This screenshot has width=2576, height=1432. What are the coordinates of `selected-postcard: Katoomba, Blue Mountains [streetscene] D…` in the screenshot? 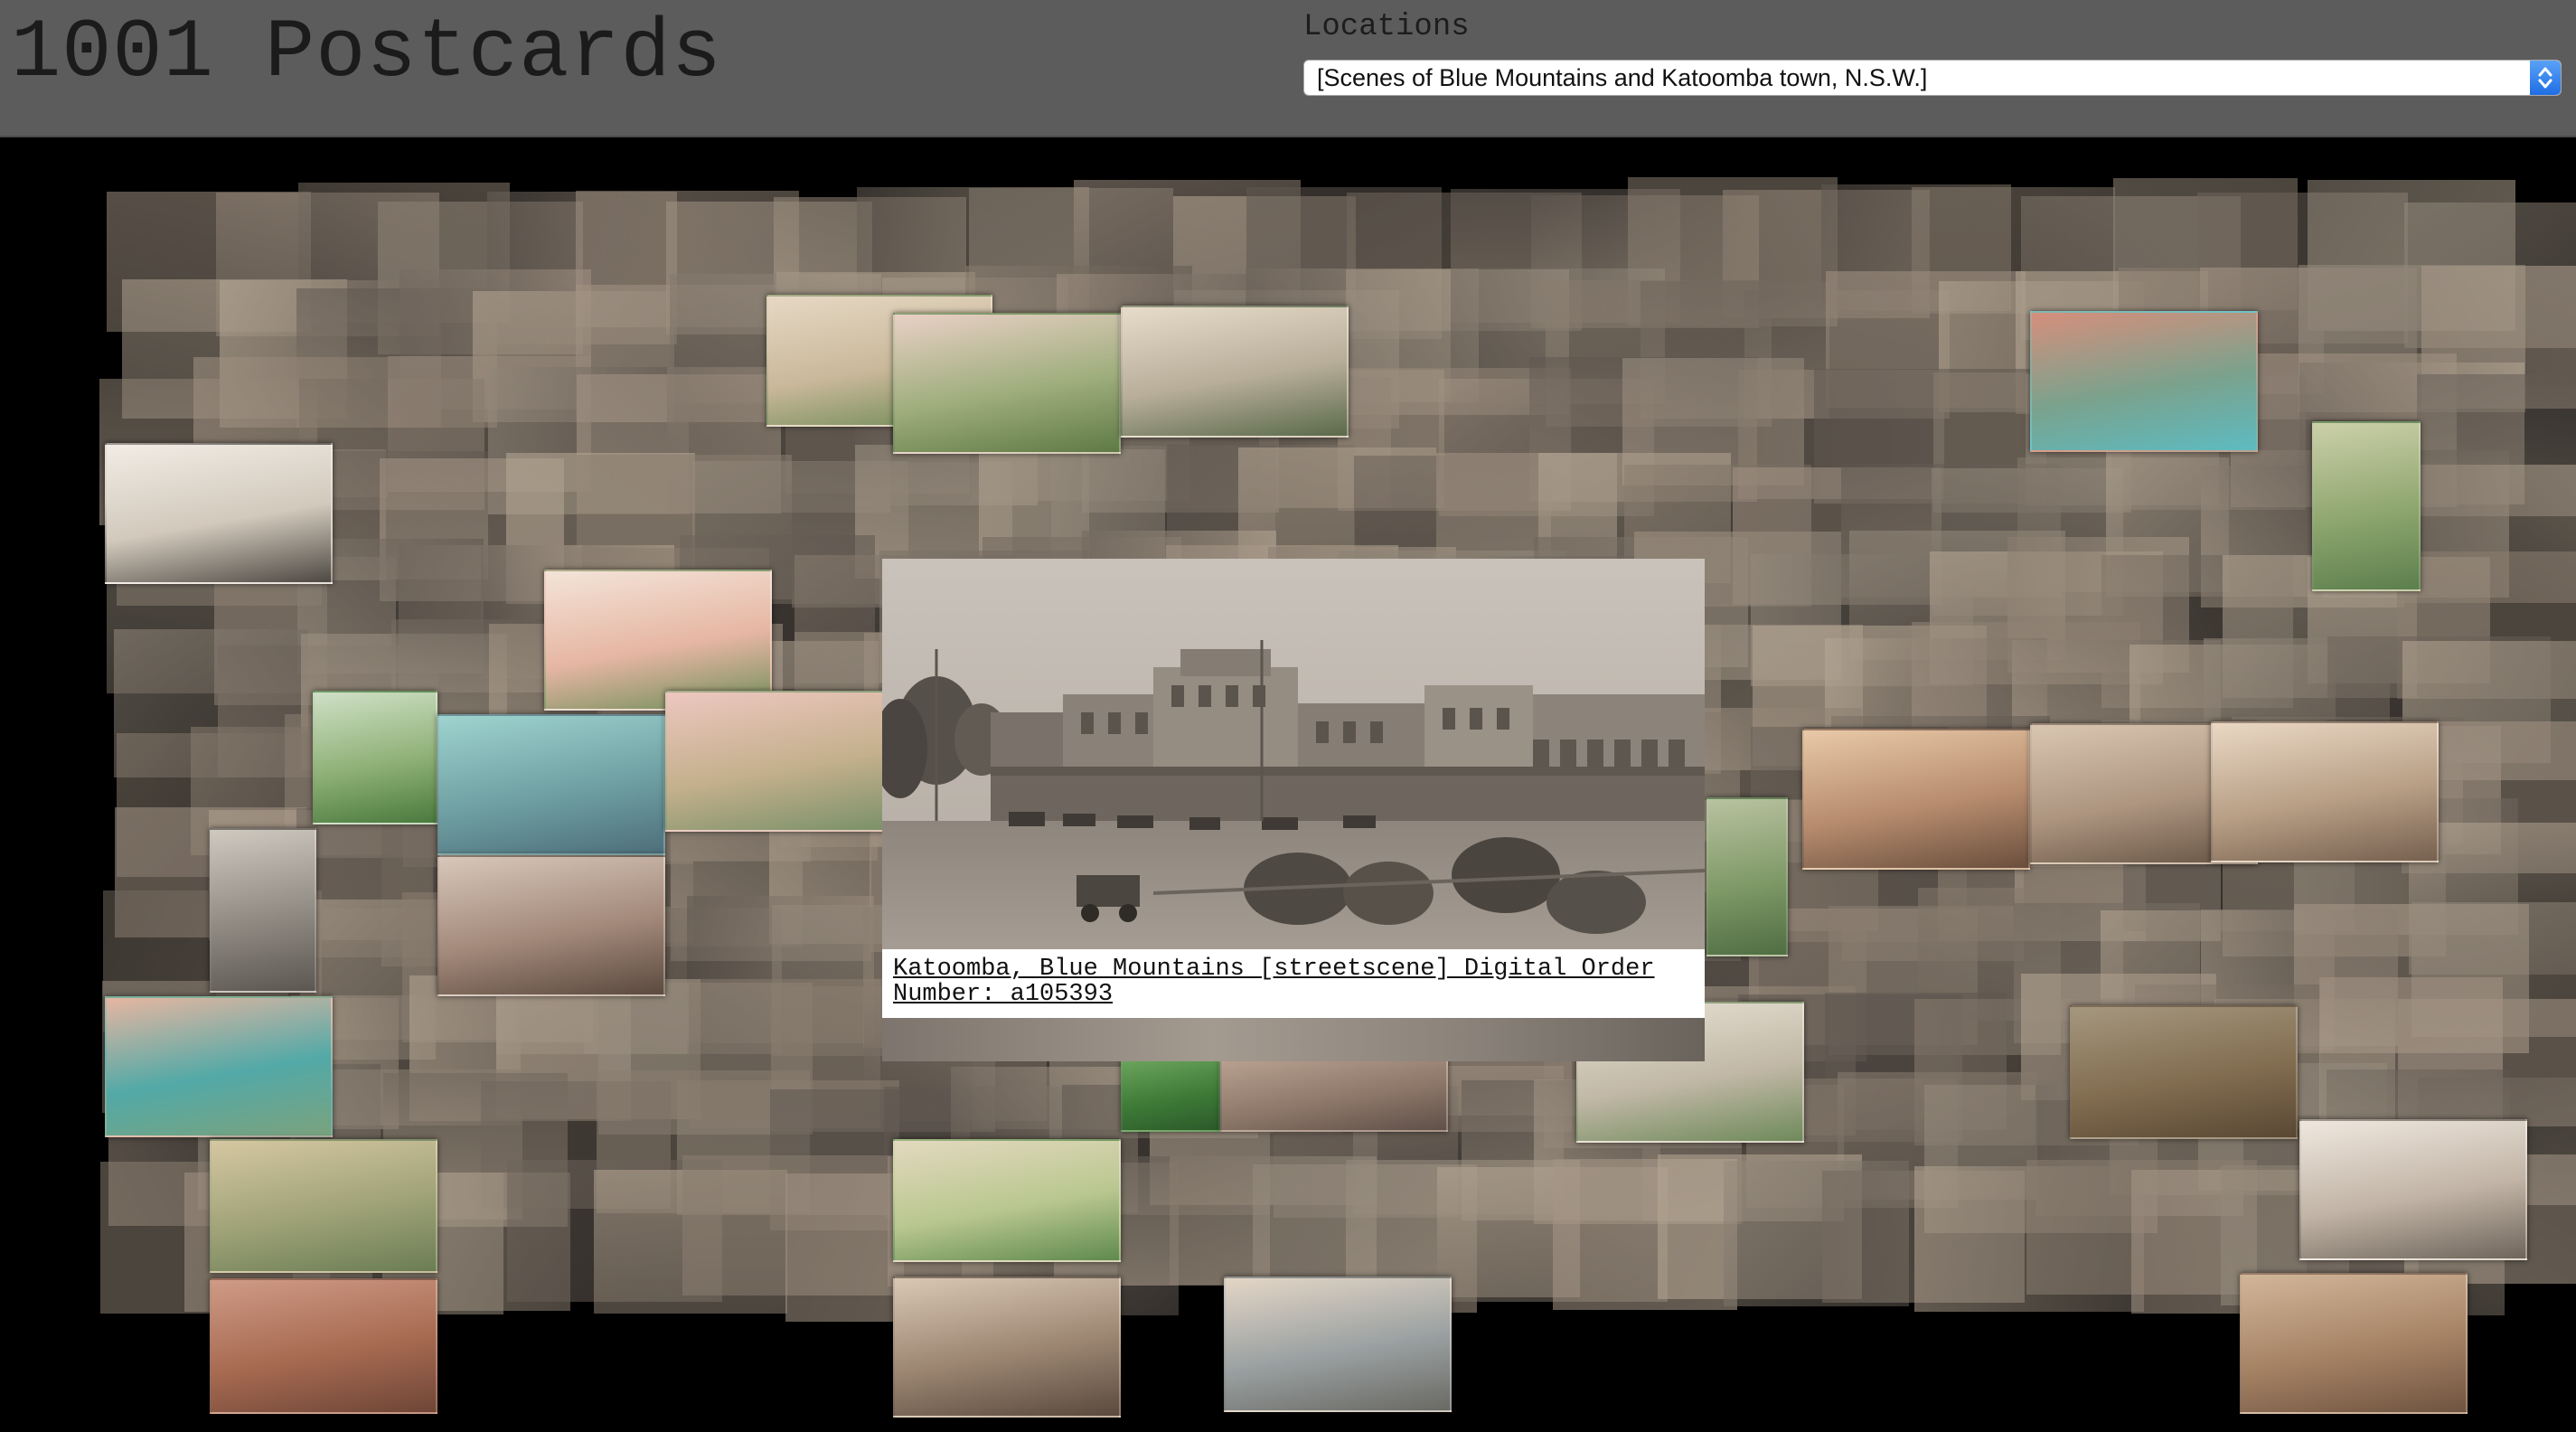 It's located at (1294, 810).